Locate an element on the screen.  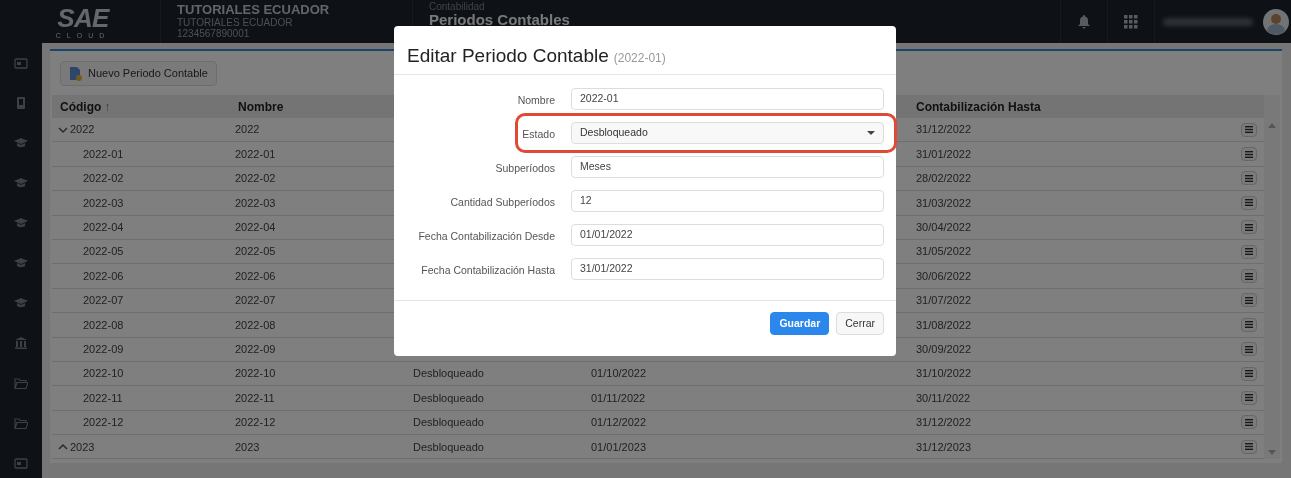
date-to-cell: 31/12/2023 is located at coordinates (944, 446).